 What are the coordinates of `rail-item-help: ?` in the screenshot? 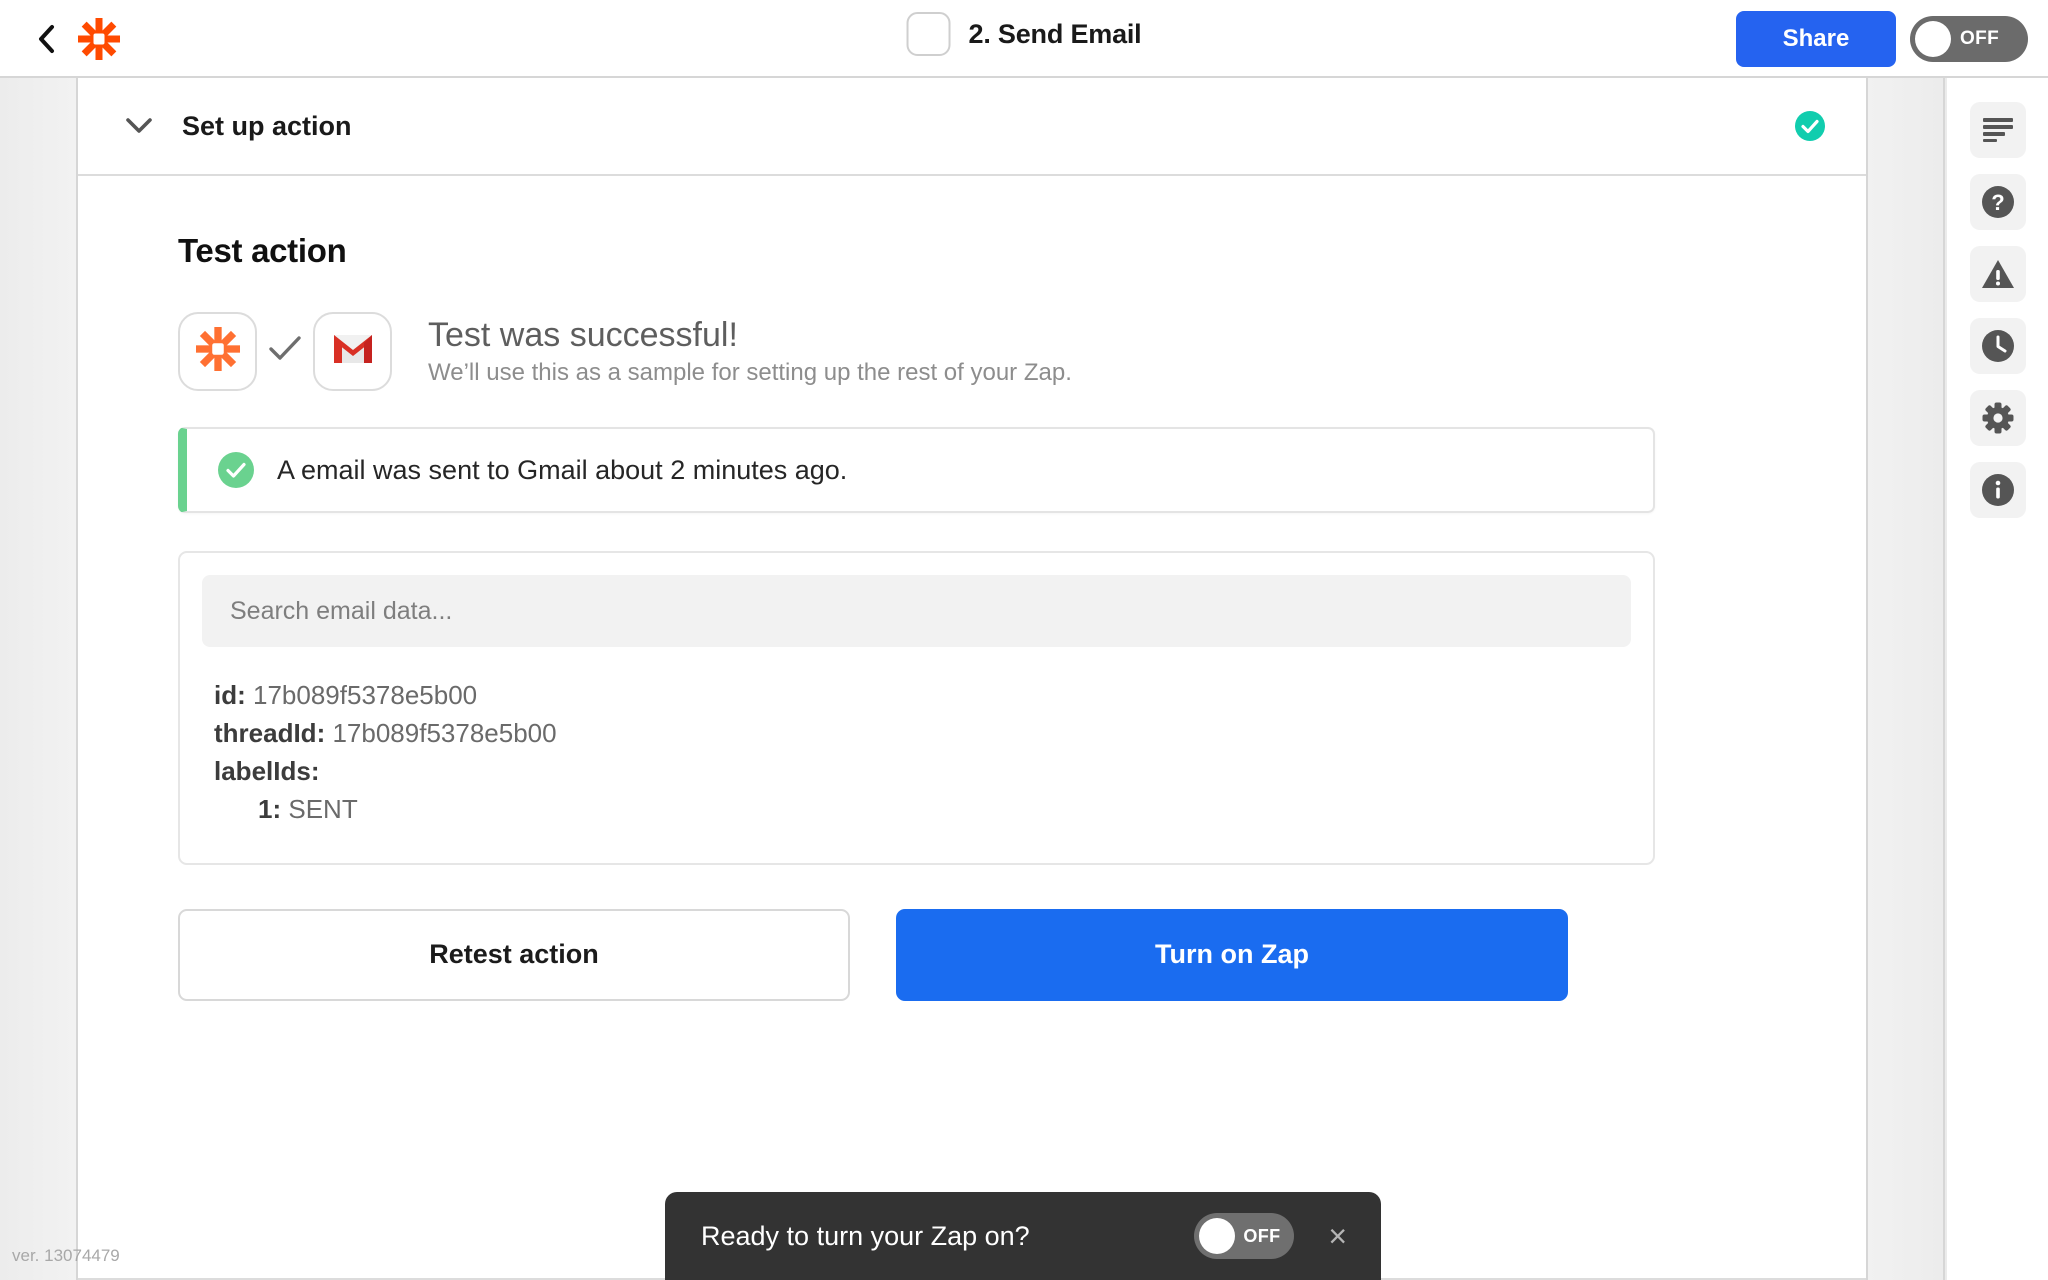 It's located at (1997, 202).